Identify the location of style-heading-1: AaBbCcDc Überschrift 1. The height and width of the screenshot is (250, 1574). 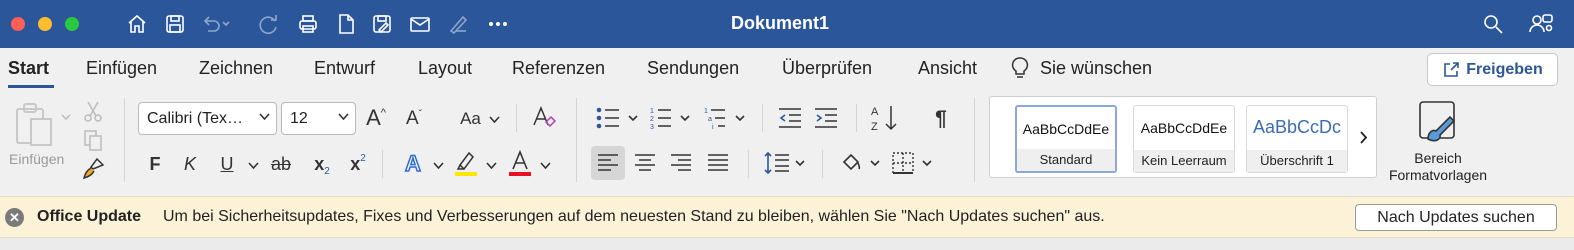
(1297, 139).